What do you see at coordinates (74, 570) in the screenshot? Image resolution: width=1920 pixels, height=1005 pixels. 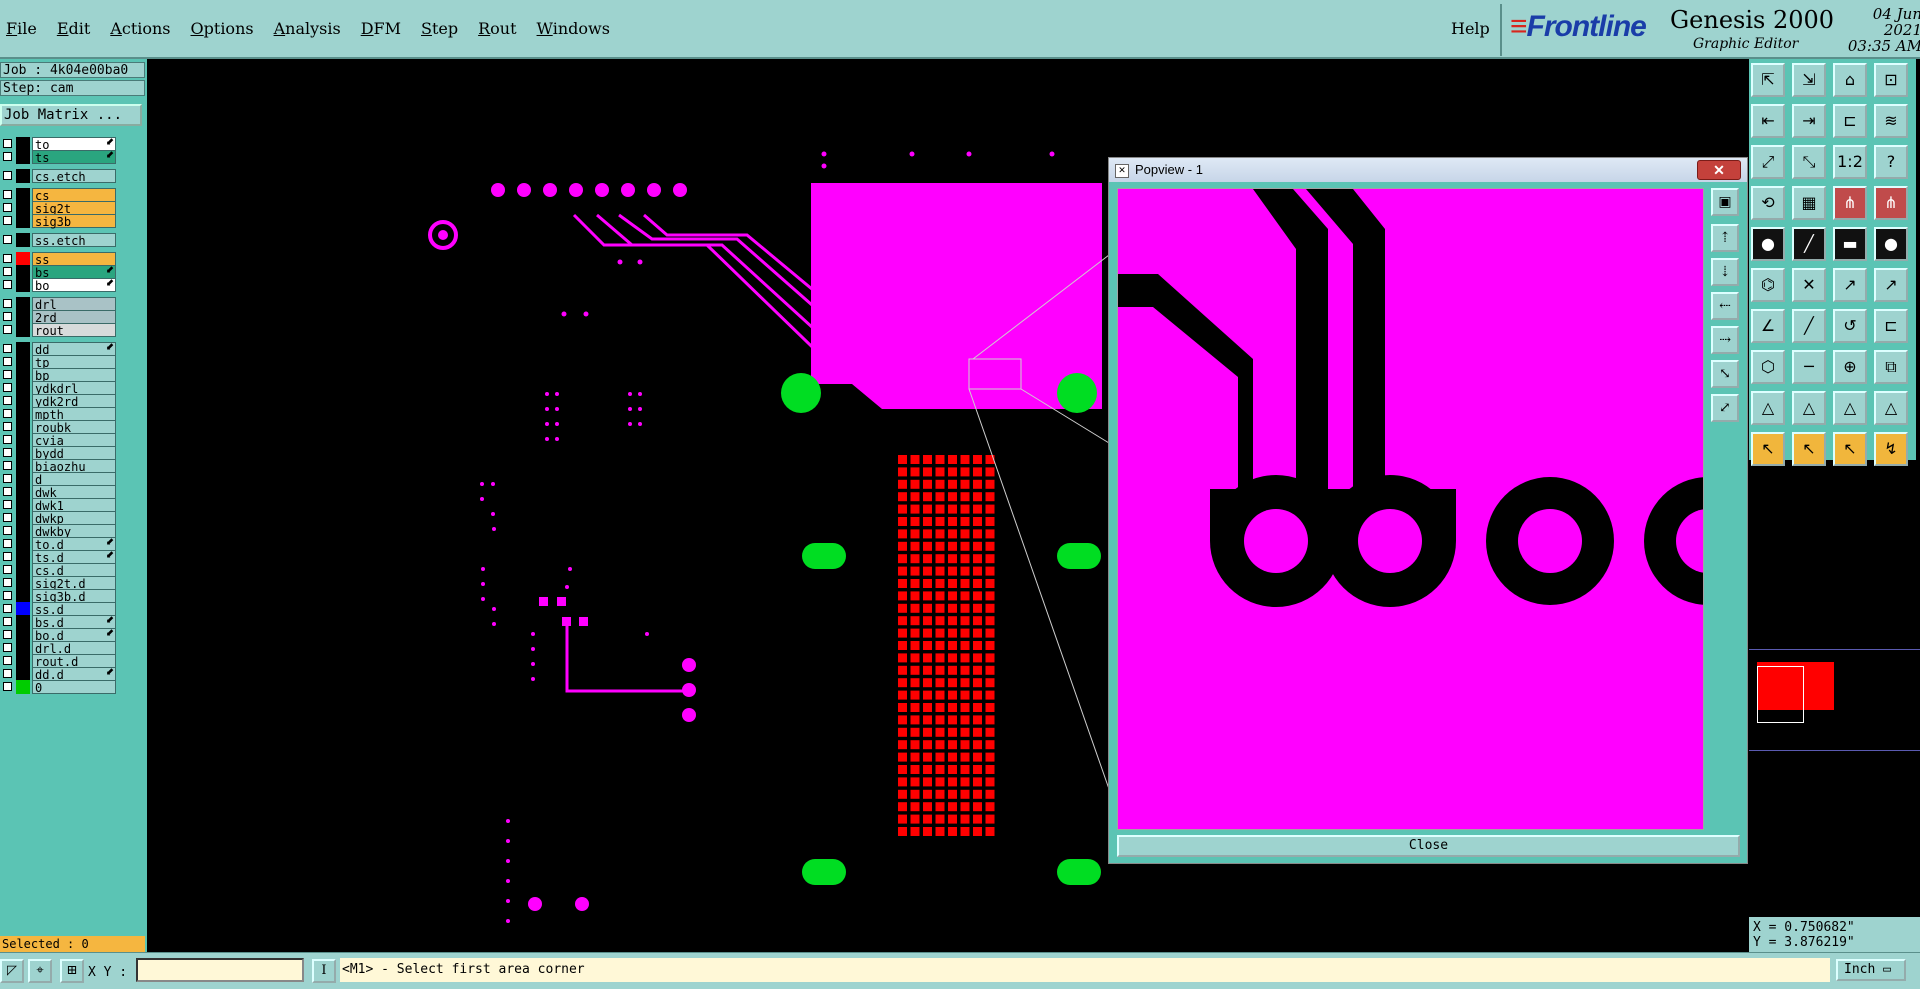 I see `layer-name: cs.d` at bounding box center [74, 570].